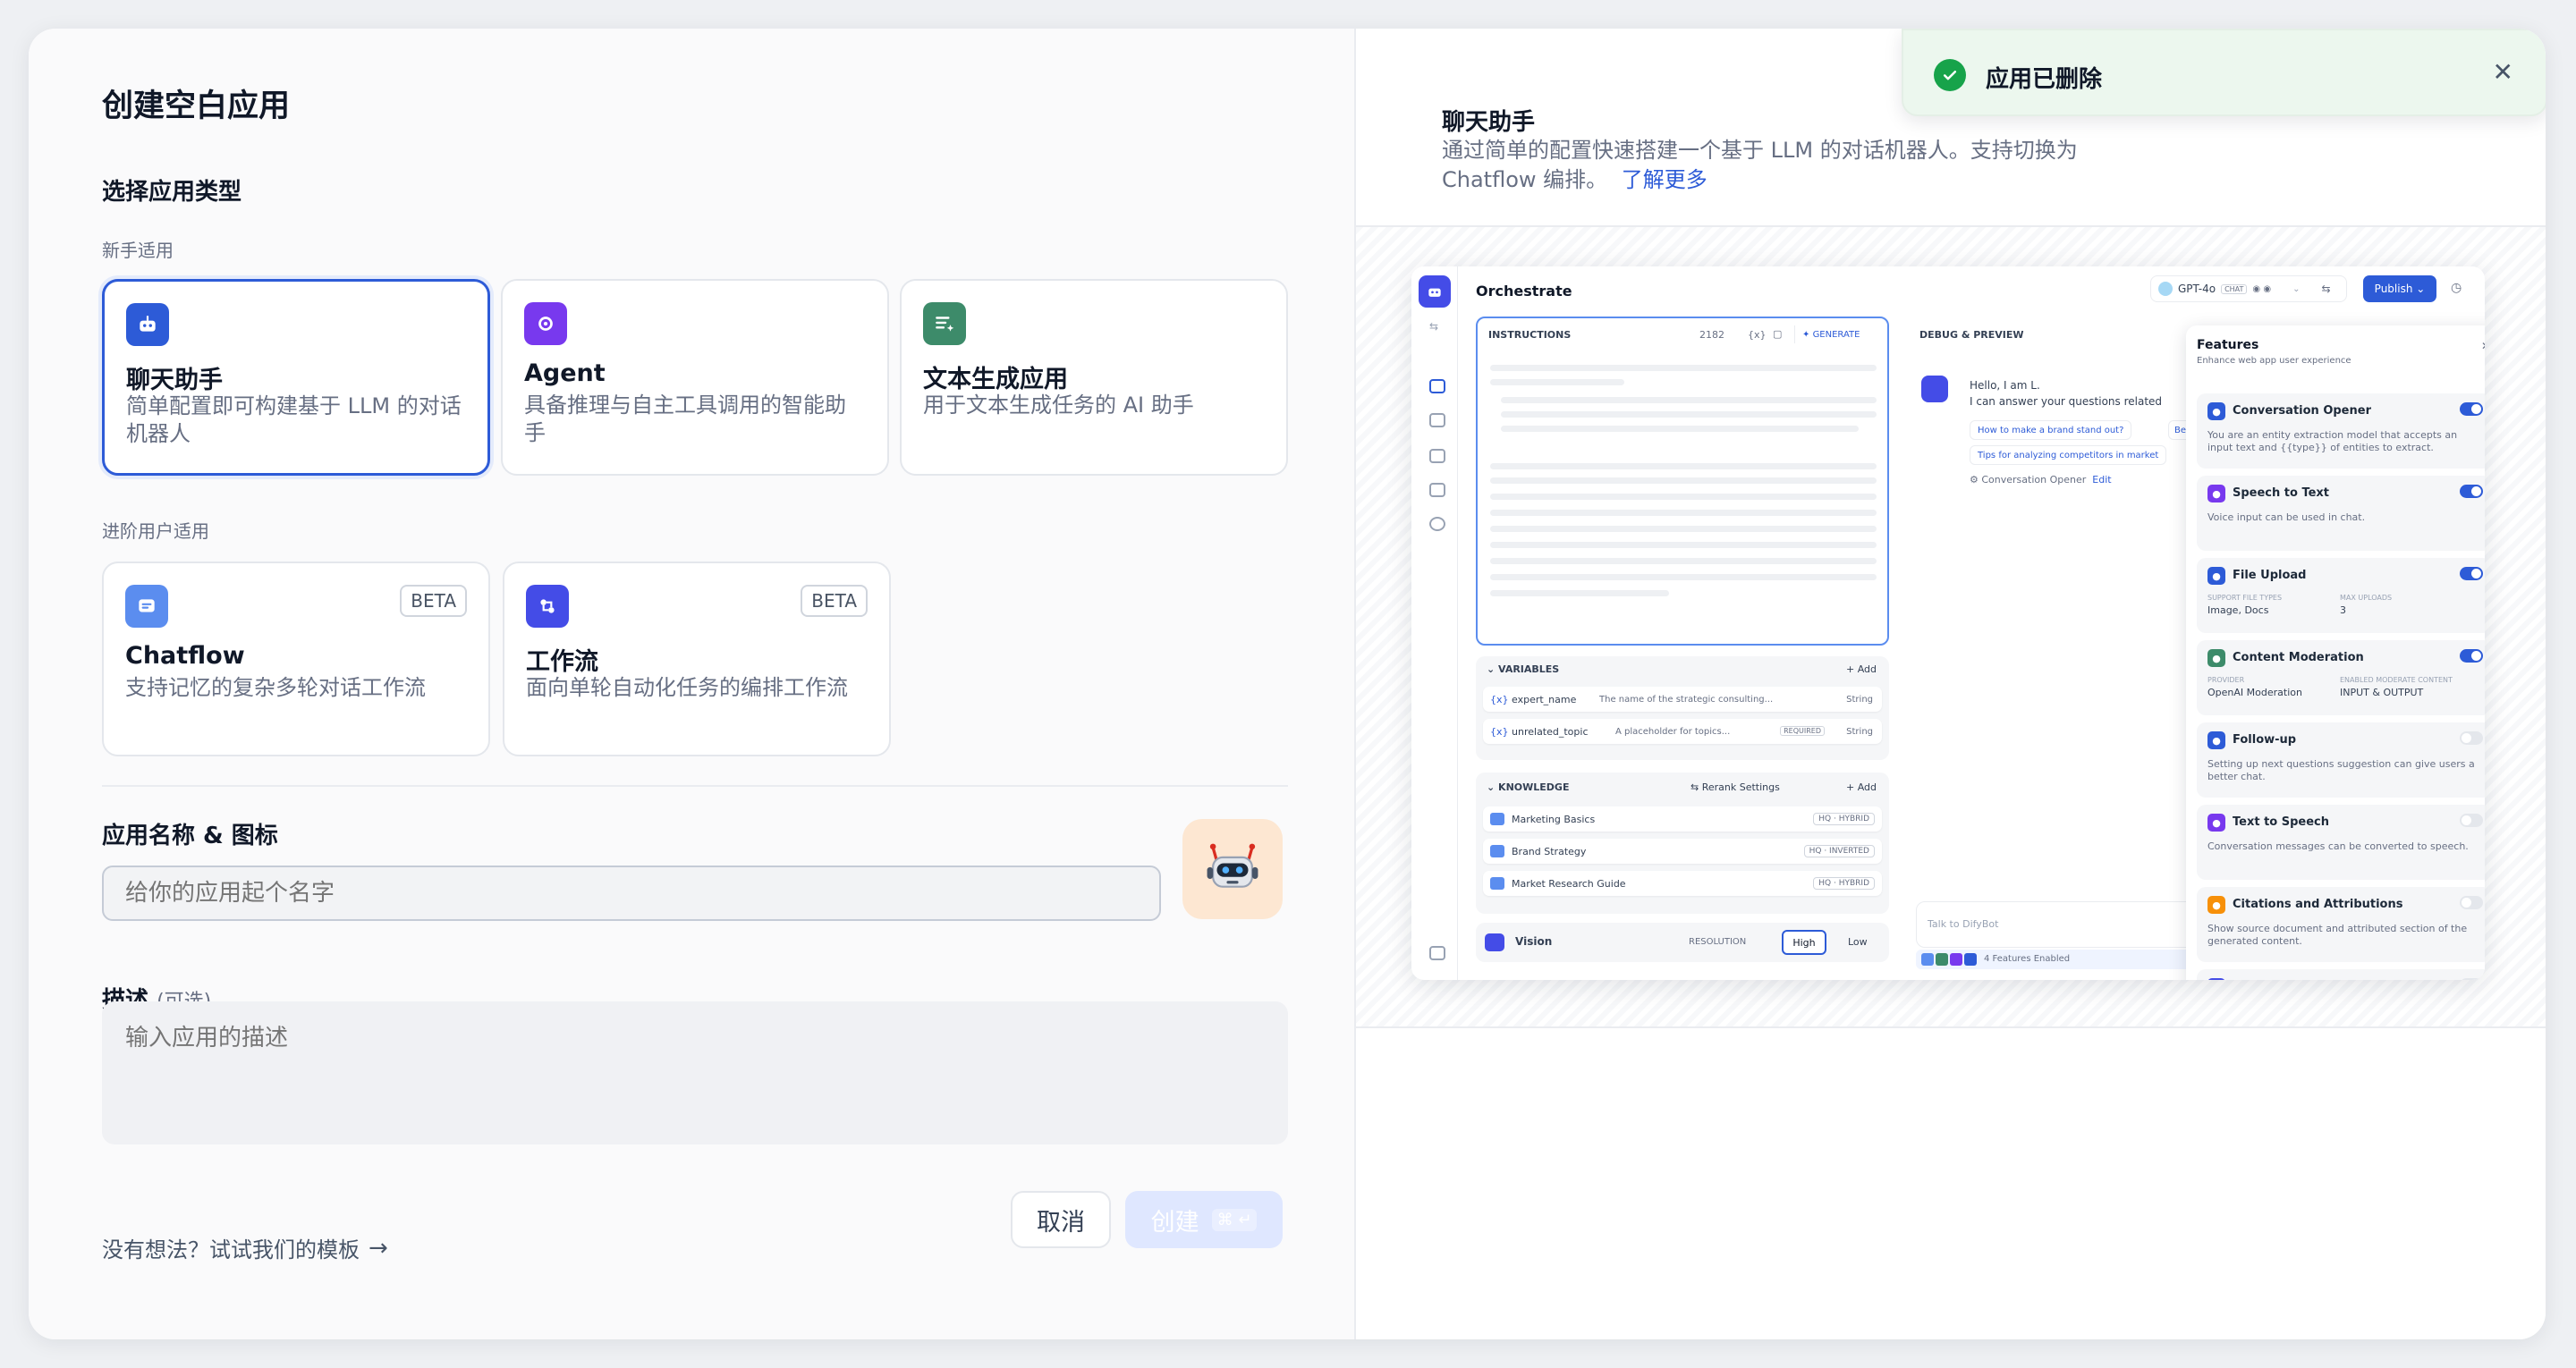 The width and height of the screenshot is (2576, 1368). I want to click on feature-name: File Upload, so click(2270, 576).